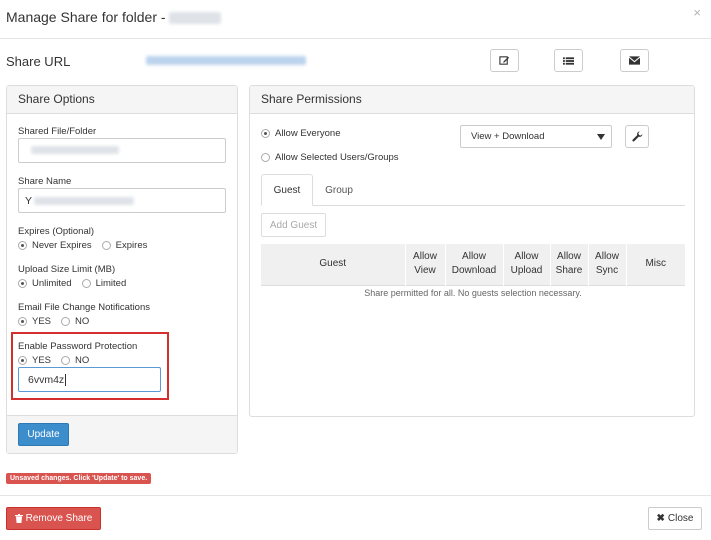  What do you see at coordinates (43, 434) in the screenshot?
I see `update-button: Update` at bounding box center [43, 434].